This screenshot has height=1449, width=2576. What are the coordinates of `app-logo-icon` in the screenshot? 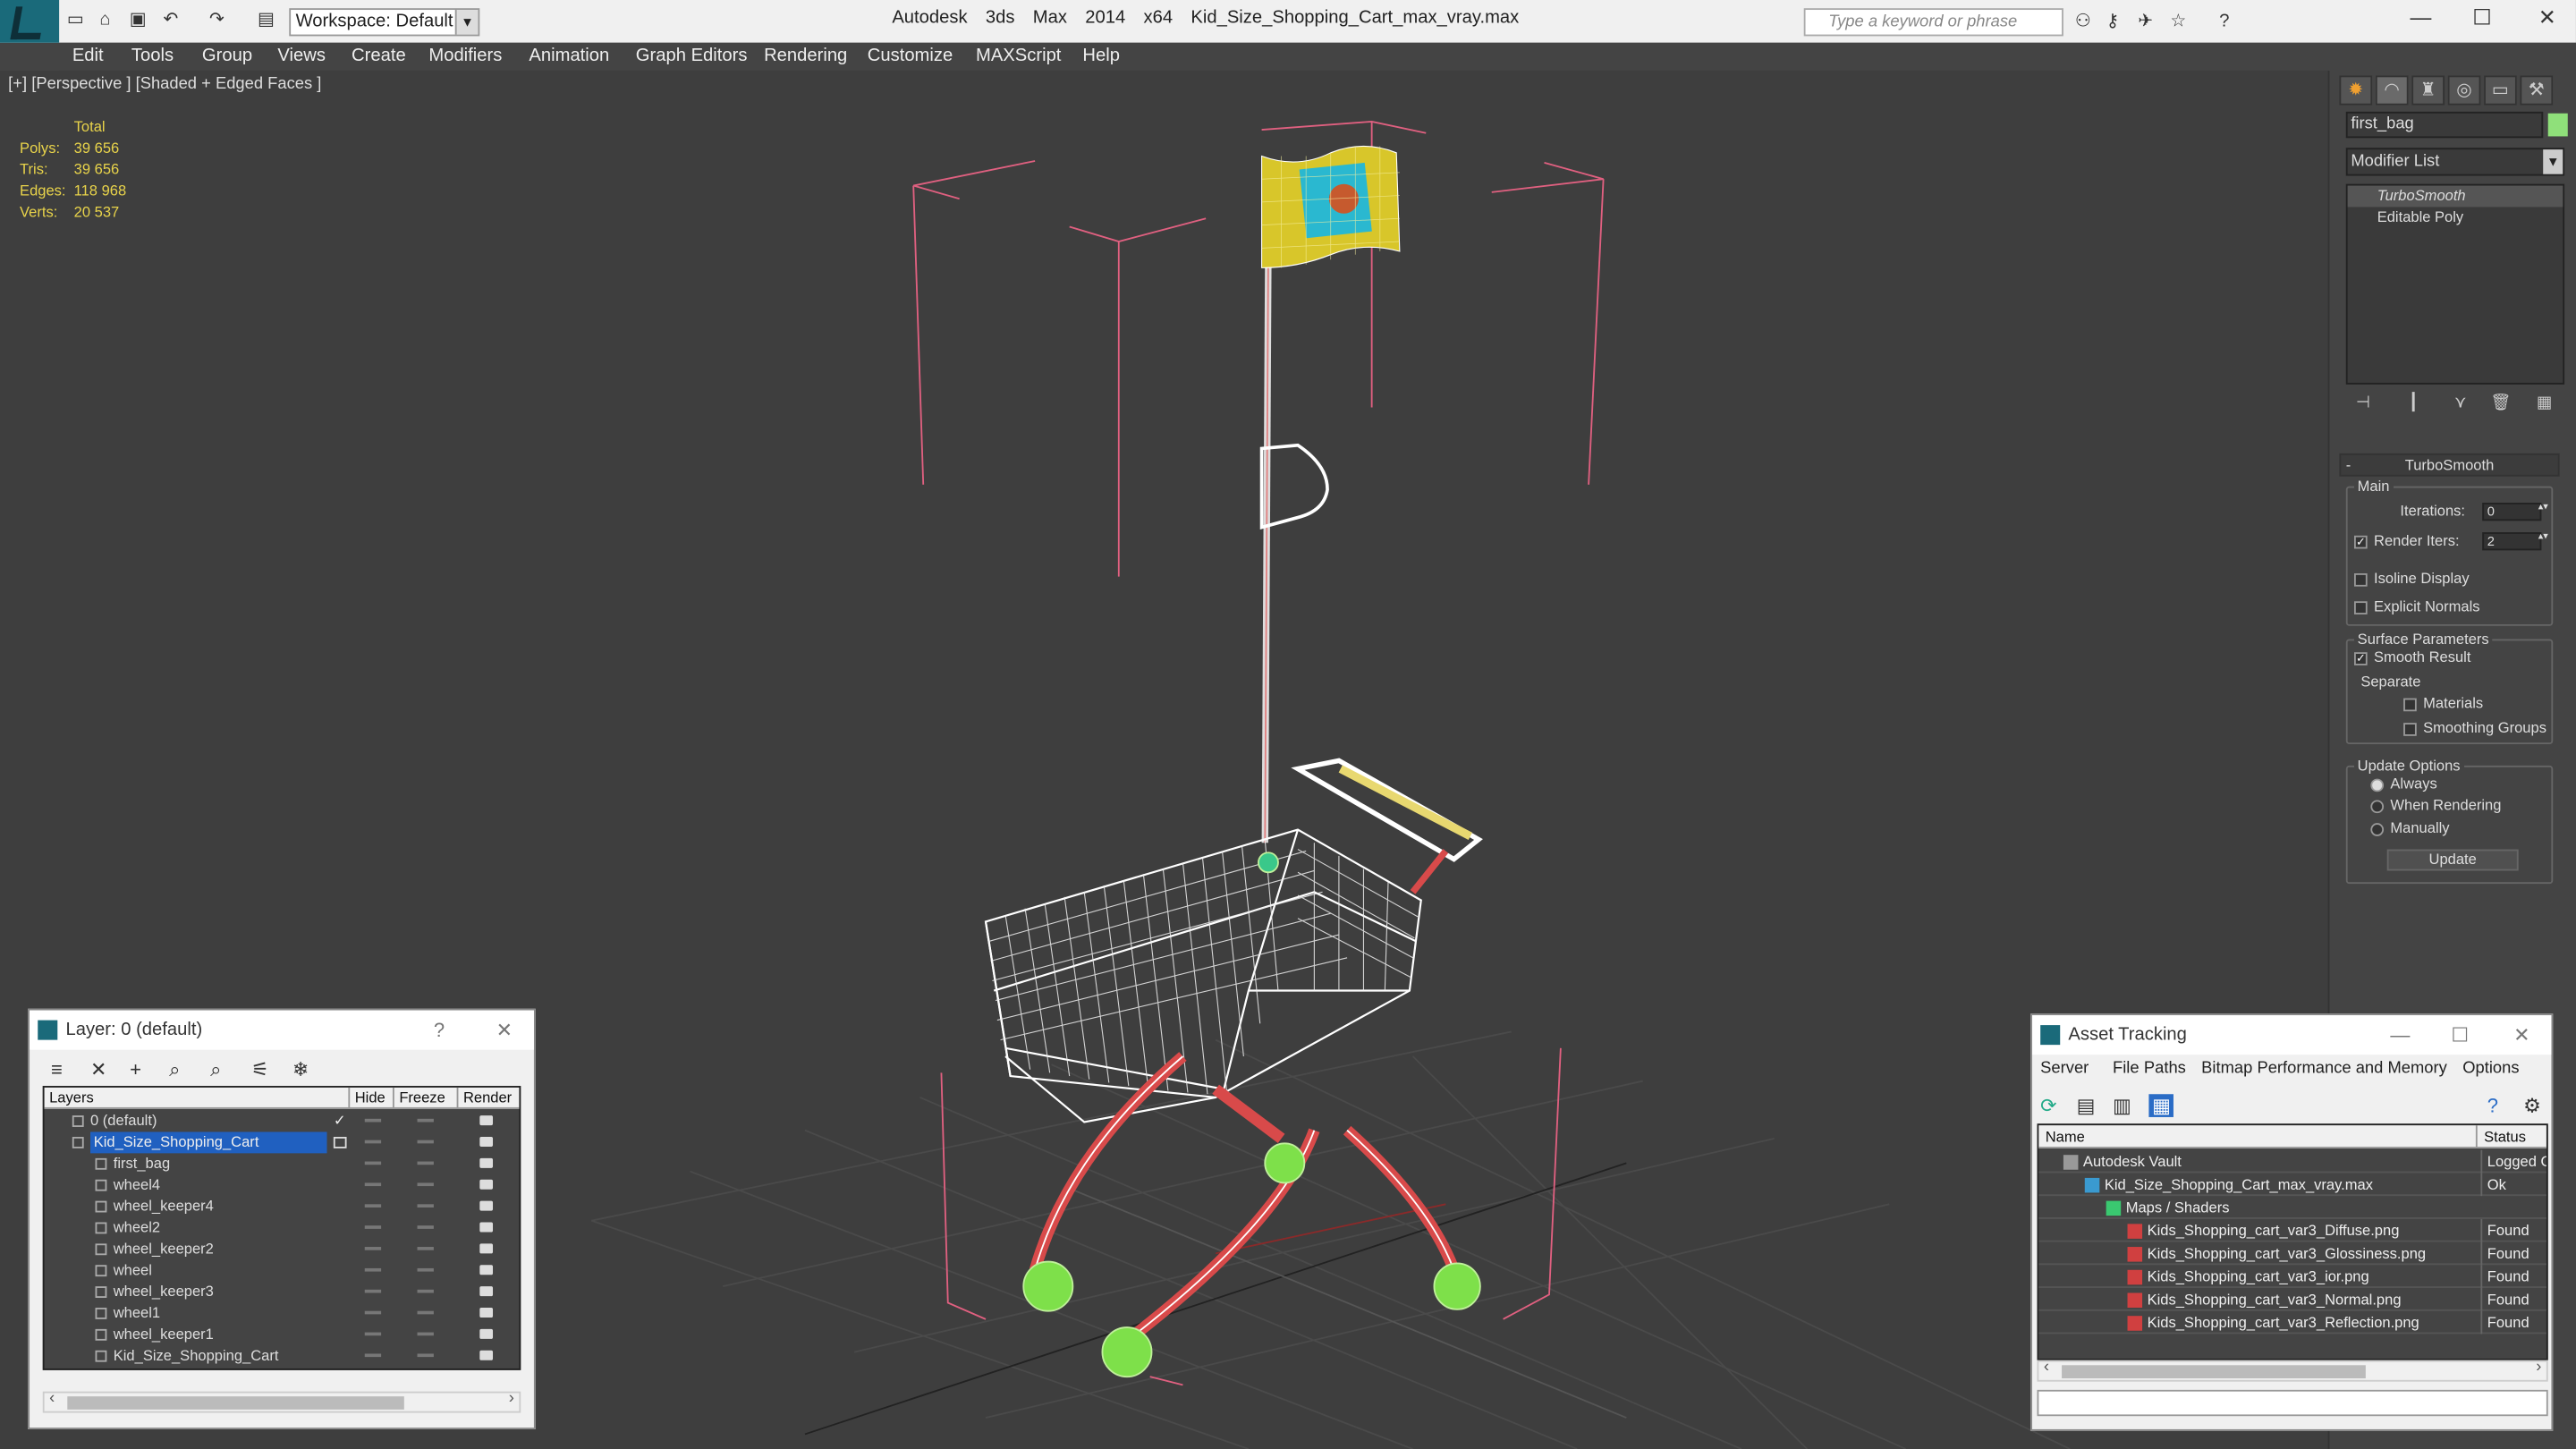 It's located at (30, 21).